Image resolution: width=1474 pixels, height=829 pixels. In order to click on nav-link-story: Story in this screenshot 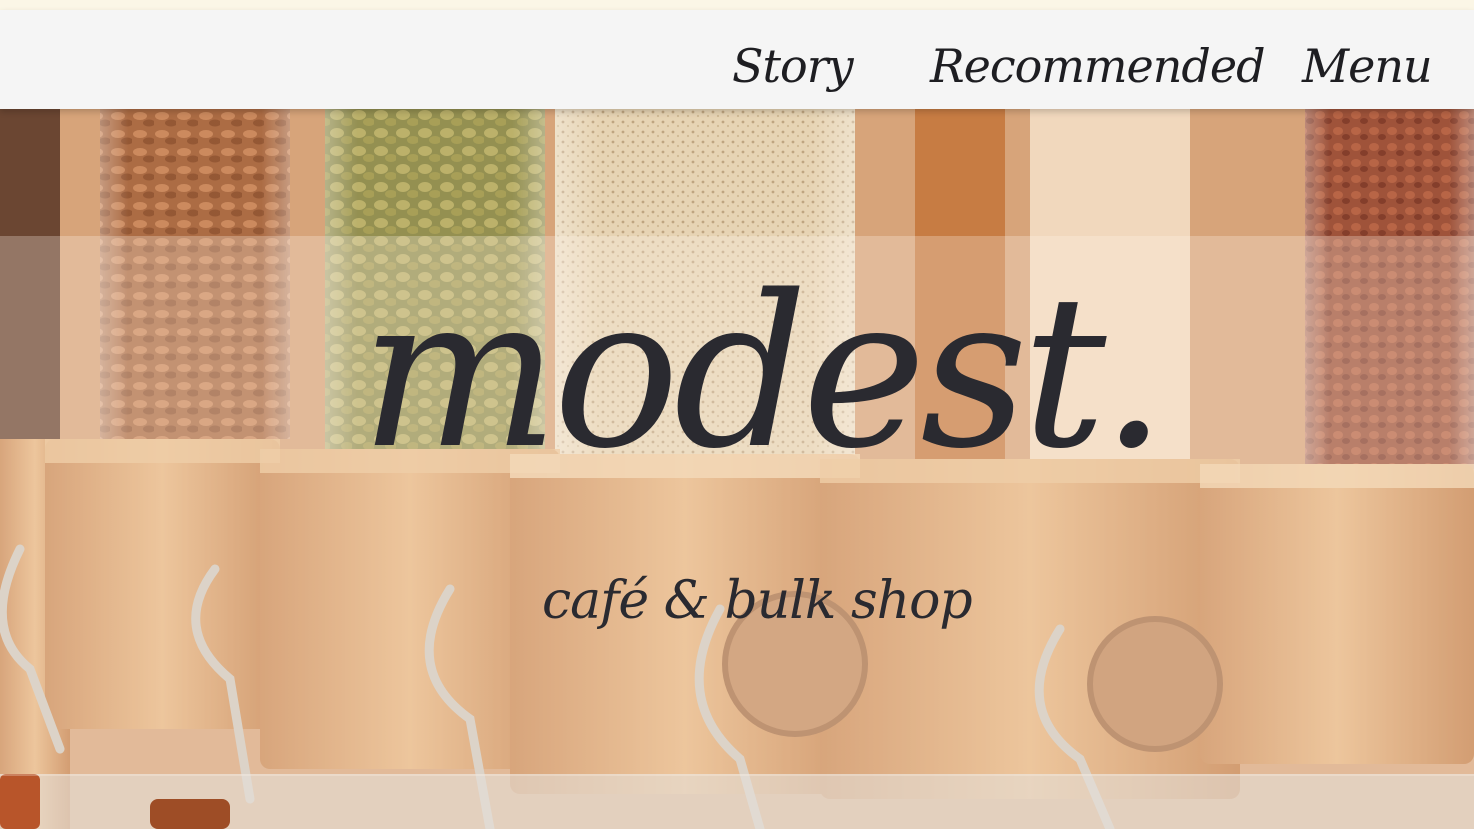, I will do `click(793, 66)`.